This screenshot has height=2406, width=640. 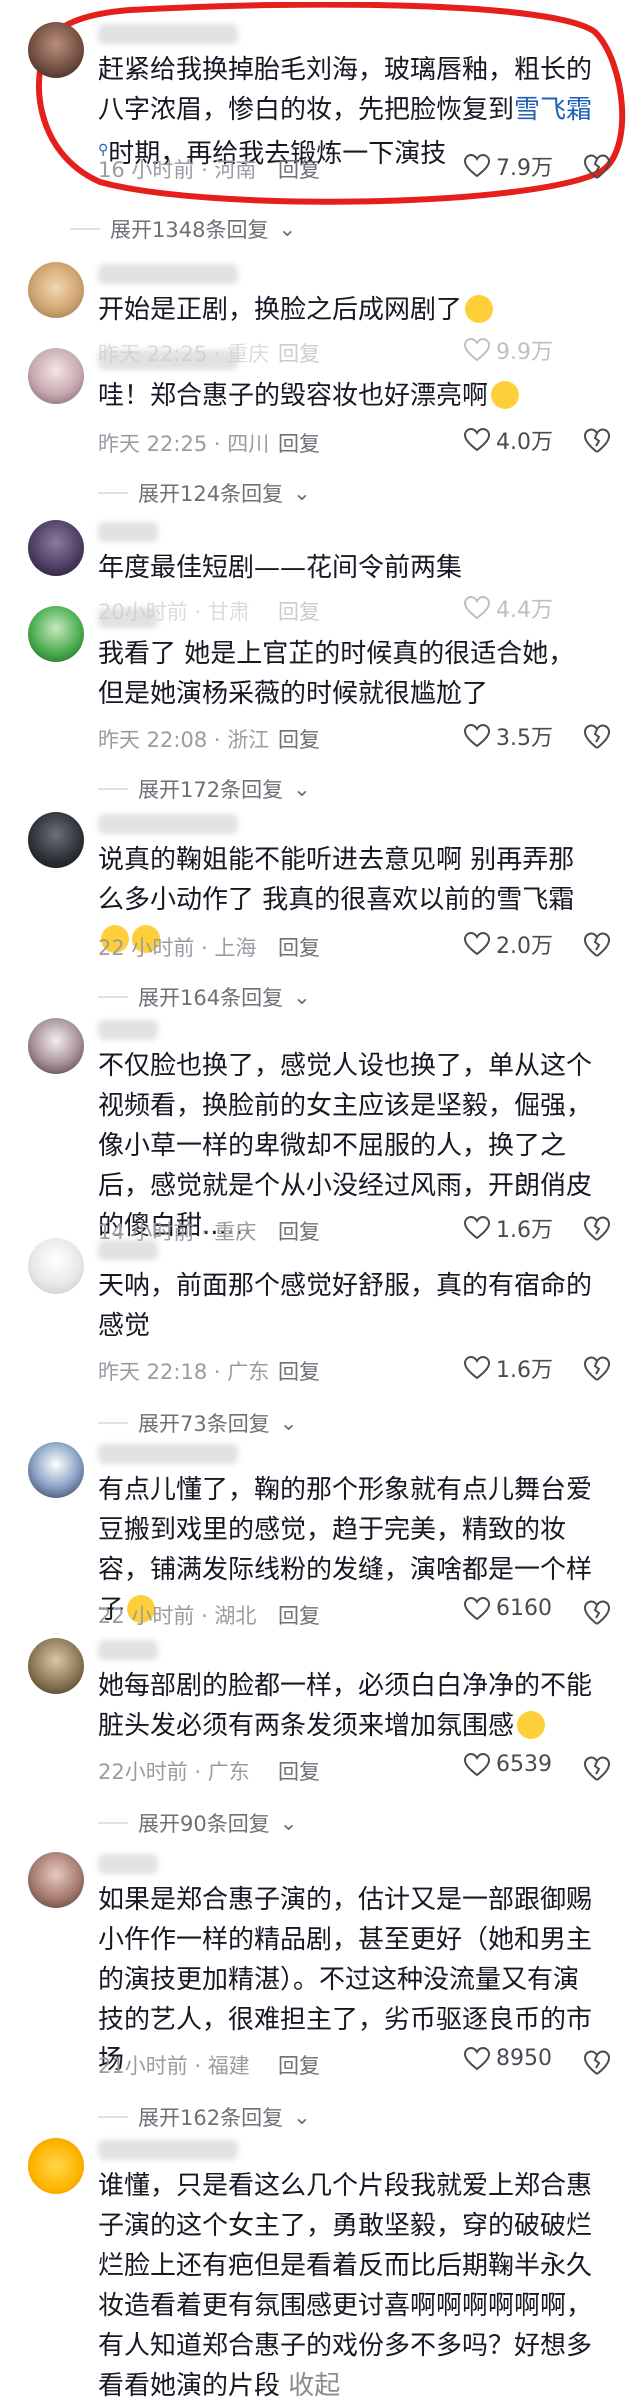 What do you see at coordinates (348, 310) in the screenshot?
I see `comment-text: 开始是正剧，换脸之后成网剧了` at bounding box center [348, 310].